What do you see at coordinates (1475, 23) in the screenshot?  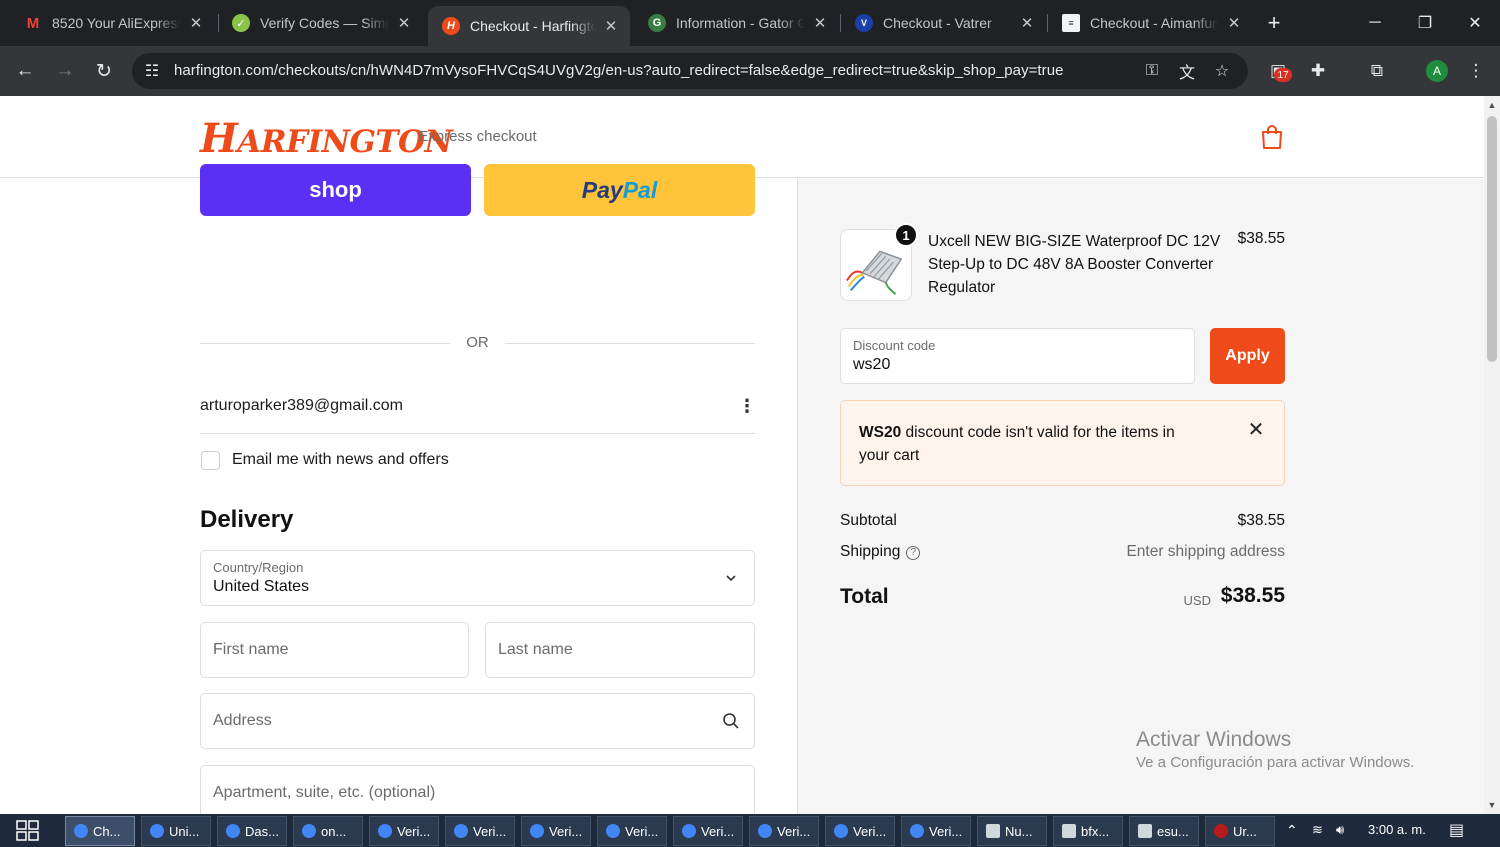 I see `close-window-button: ✕` at bounding box center [1475, 23].